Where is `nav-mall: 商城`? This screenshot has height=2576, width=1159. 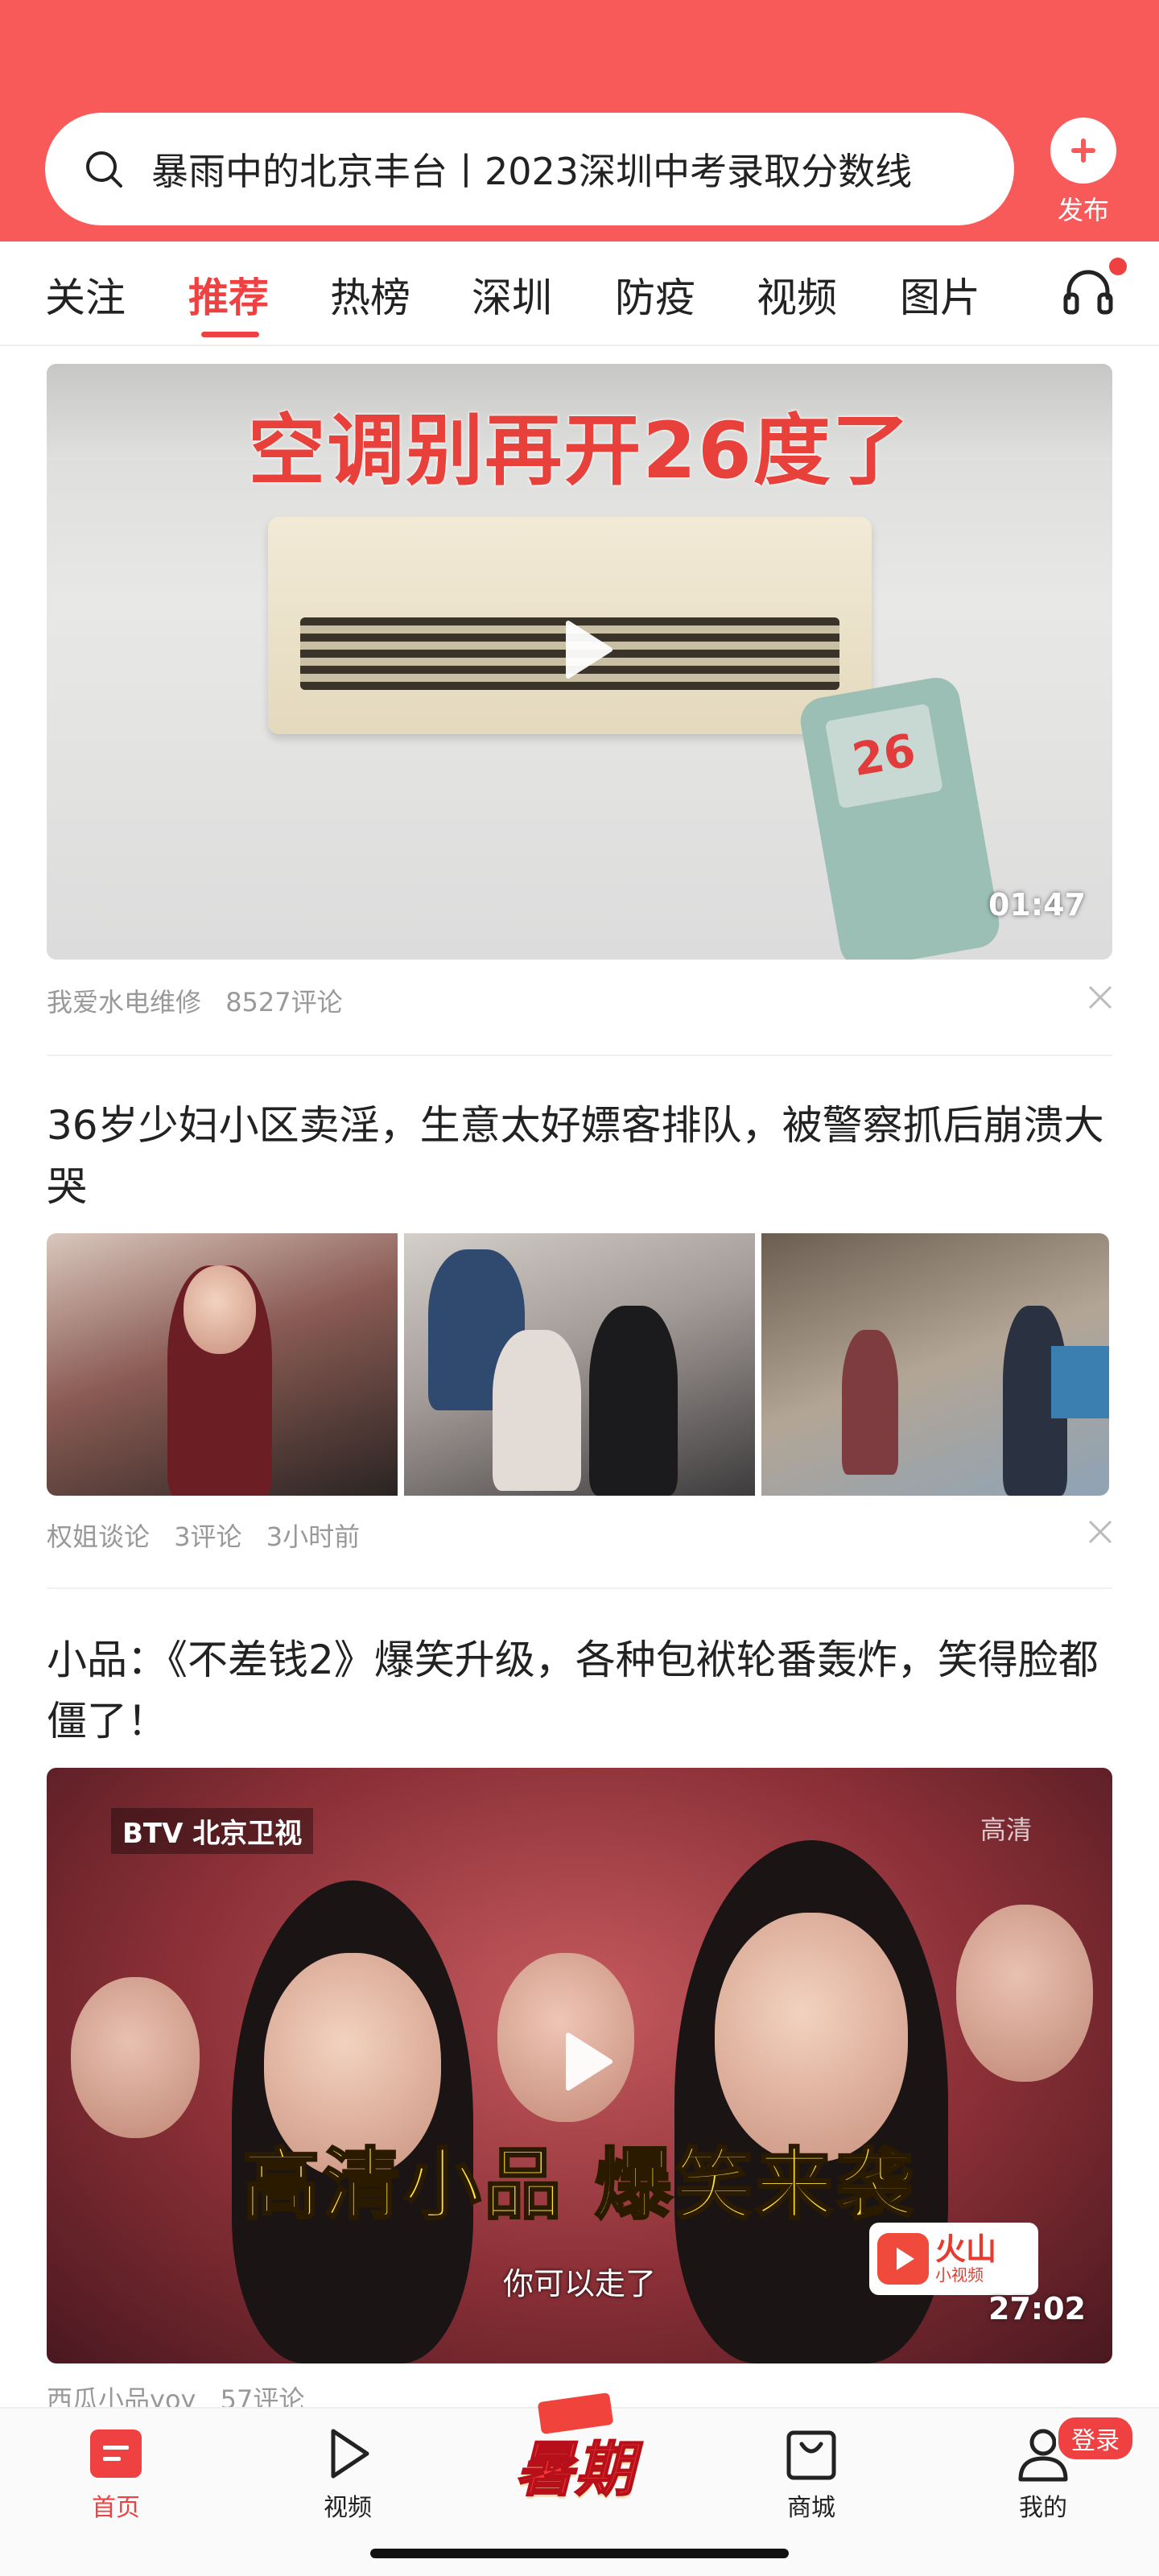
nav-mall: 商城 is located at coordinates (811, 2474).